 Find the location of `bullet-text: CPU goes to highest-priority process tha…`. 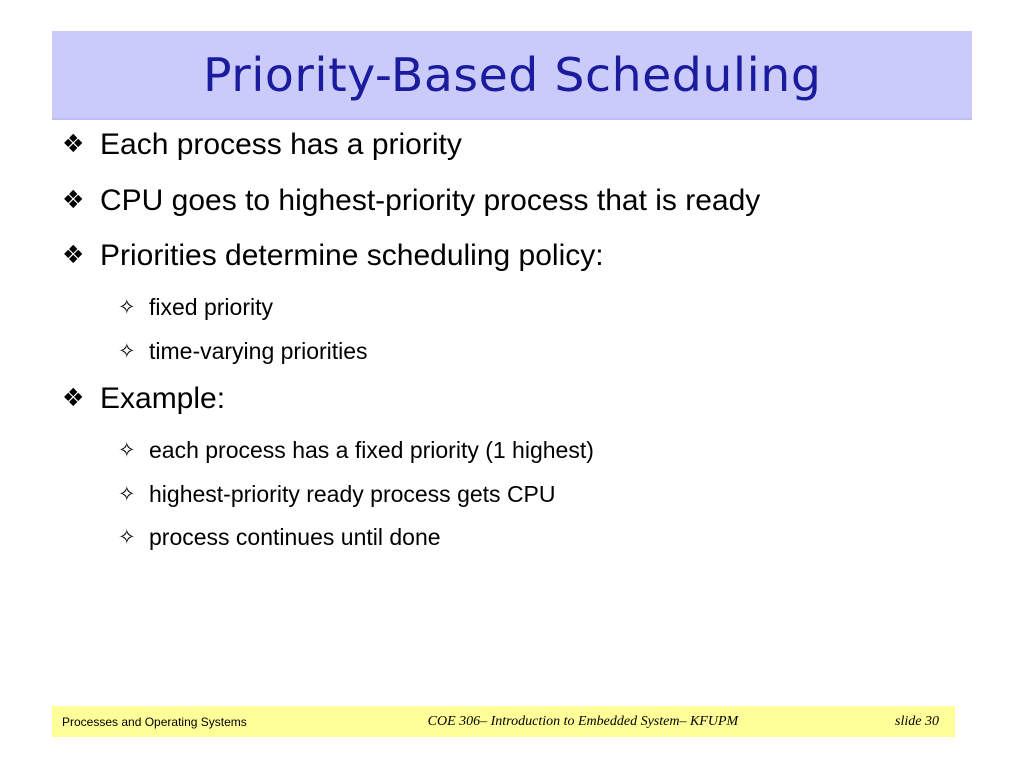

bullet-text: CPU goes to highest-priority process tha… is located at coordinates (430, 200).